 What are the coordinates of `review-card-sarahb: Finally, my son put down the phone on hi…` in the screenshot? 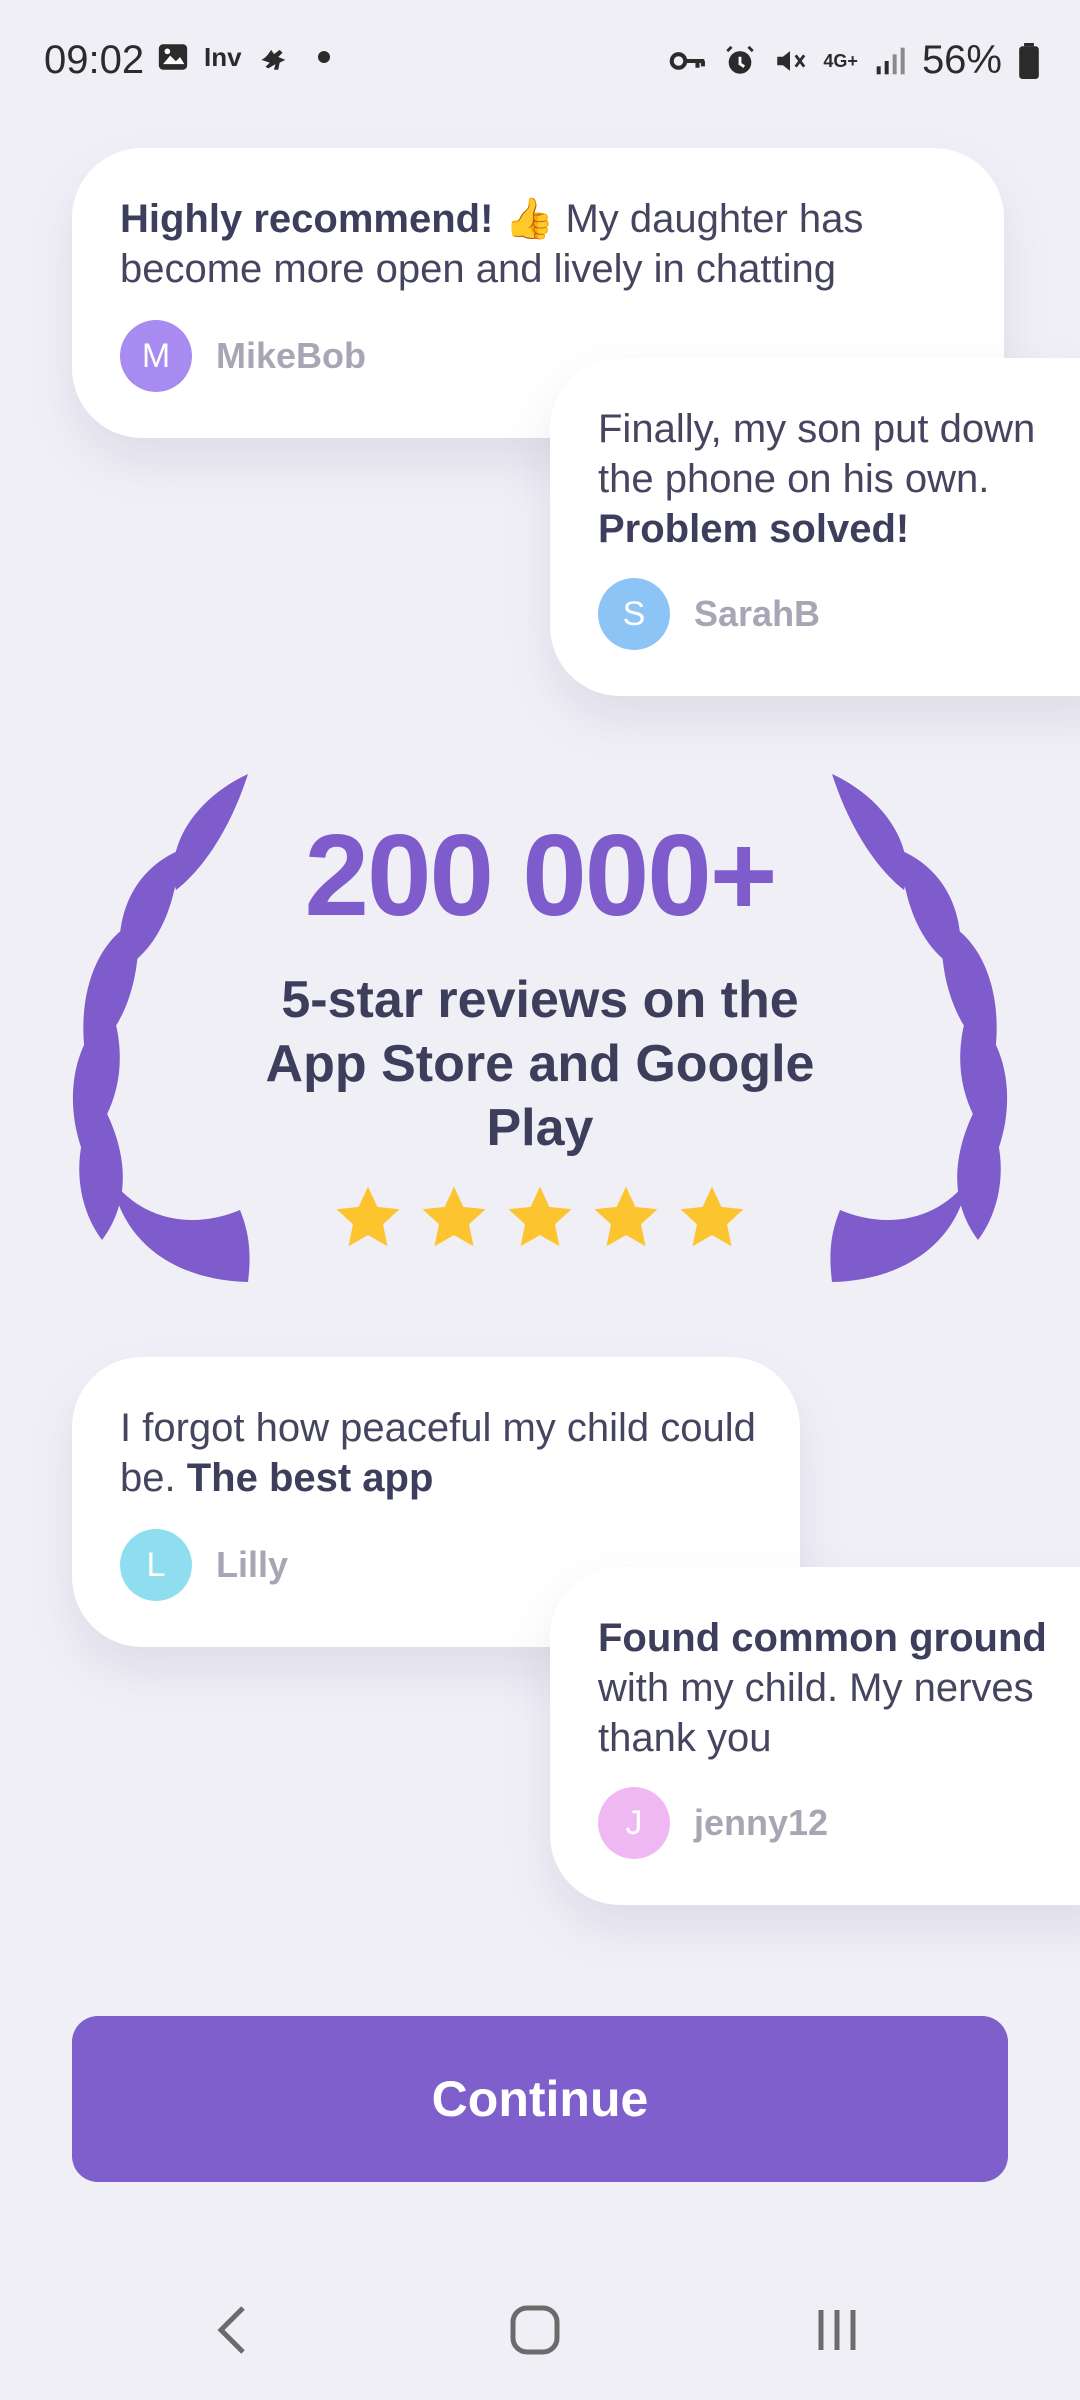 It's located at (815, 527).